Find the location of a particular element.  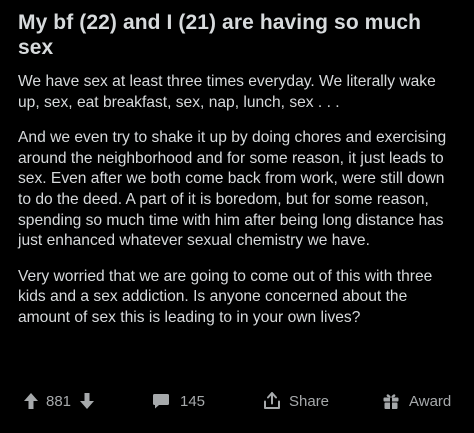

award-label: Award is located at coordinates (430, 401).